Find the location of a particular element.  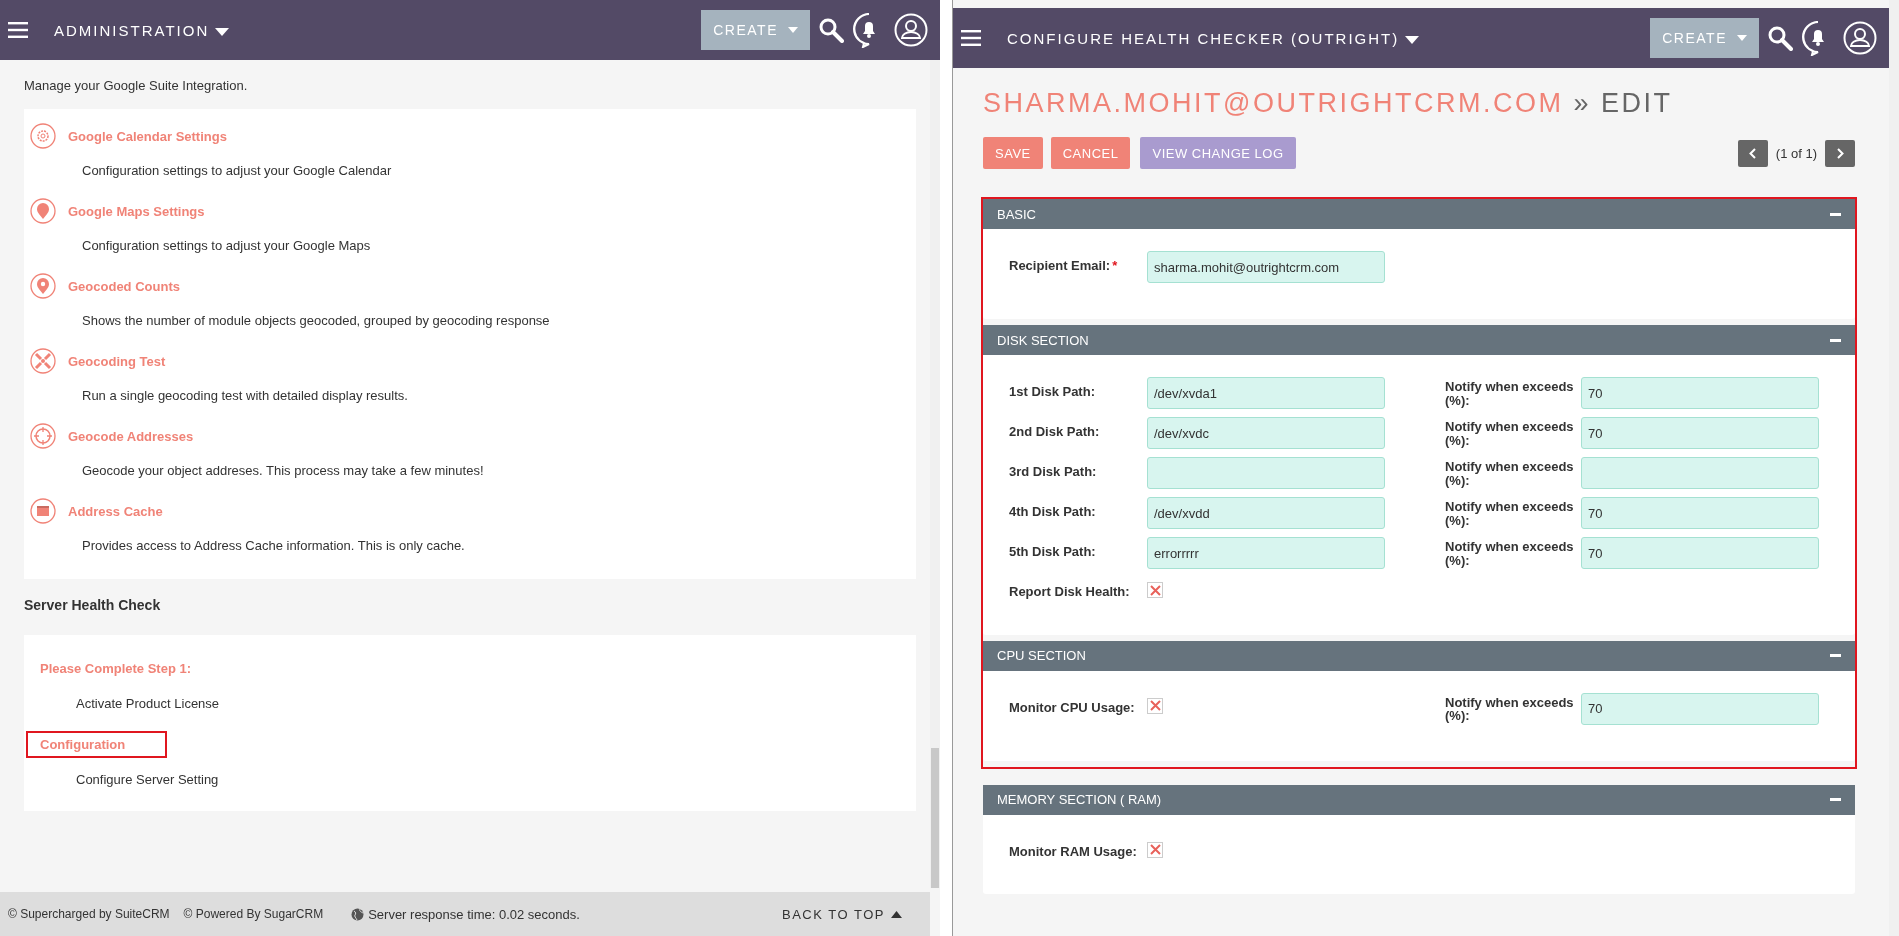

panel-title: CPU SECTION is located at coordinates (1041, 656).